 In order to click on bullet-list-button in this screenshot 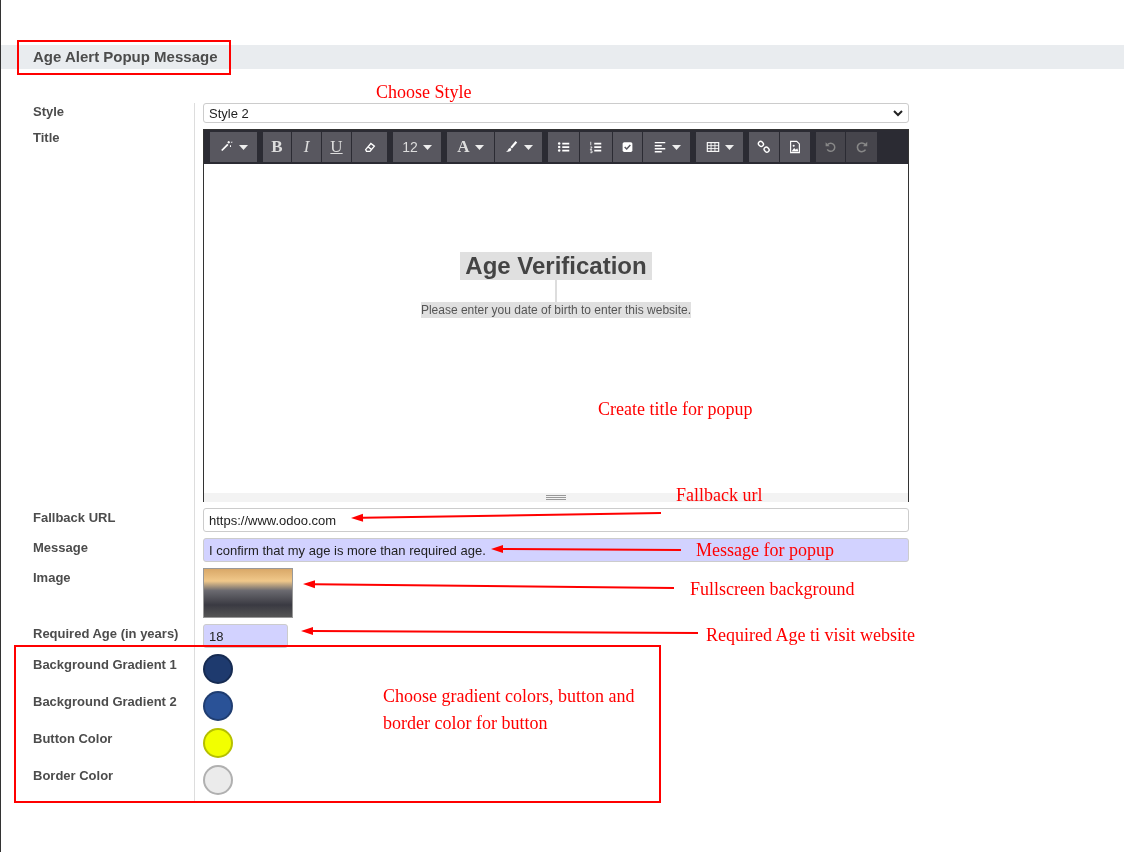, I will do `click(563, 147)`.